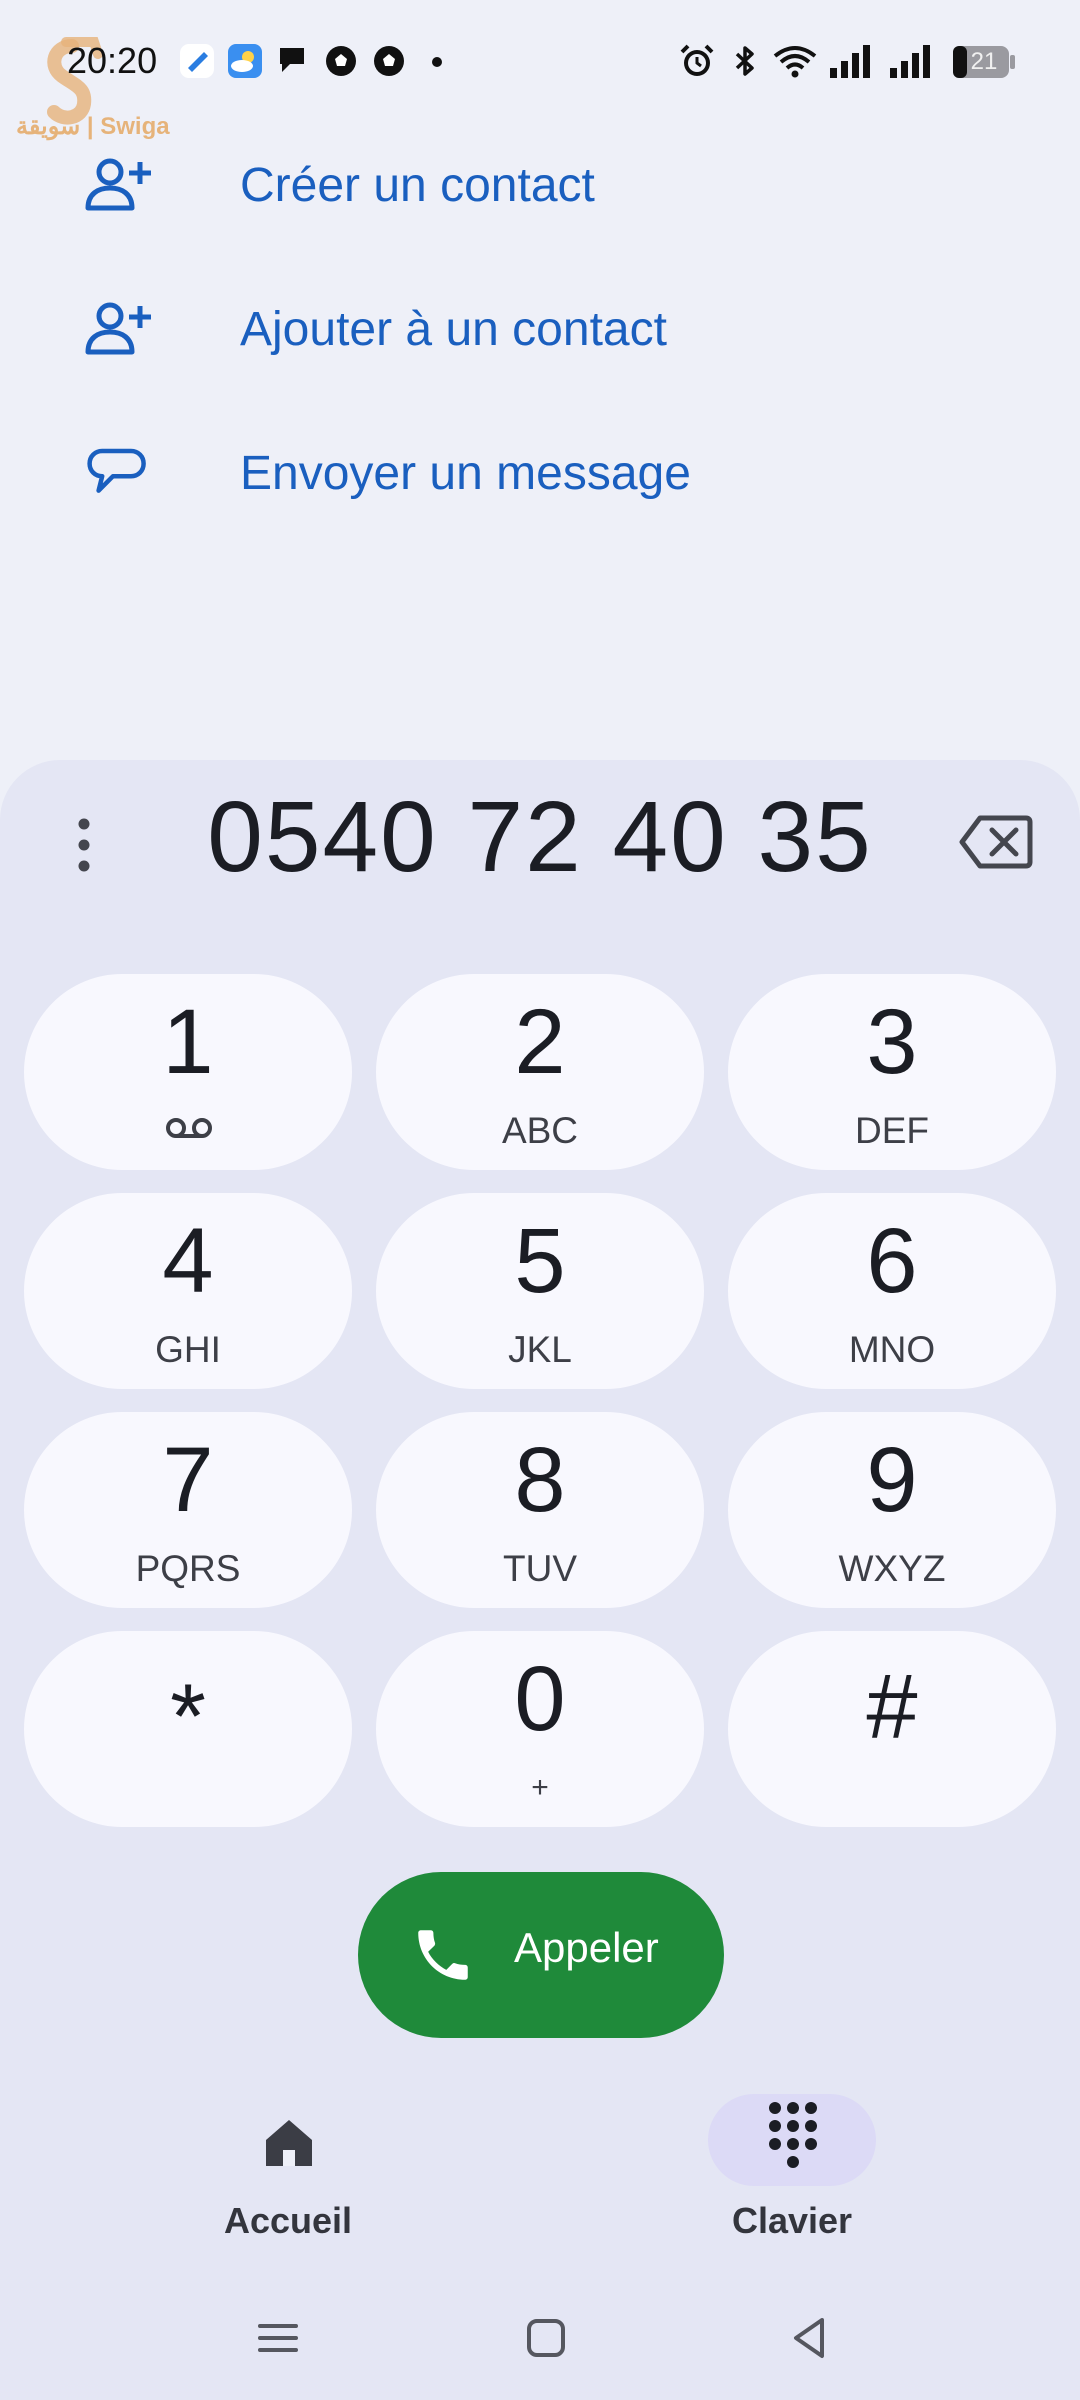 This screenshot has width=1080, height=2400. What do you see at coordinates (288, 2220) in the screenshot?
I see `nav-home-label: Accueil` at bounding box center [288, 2220].